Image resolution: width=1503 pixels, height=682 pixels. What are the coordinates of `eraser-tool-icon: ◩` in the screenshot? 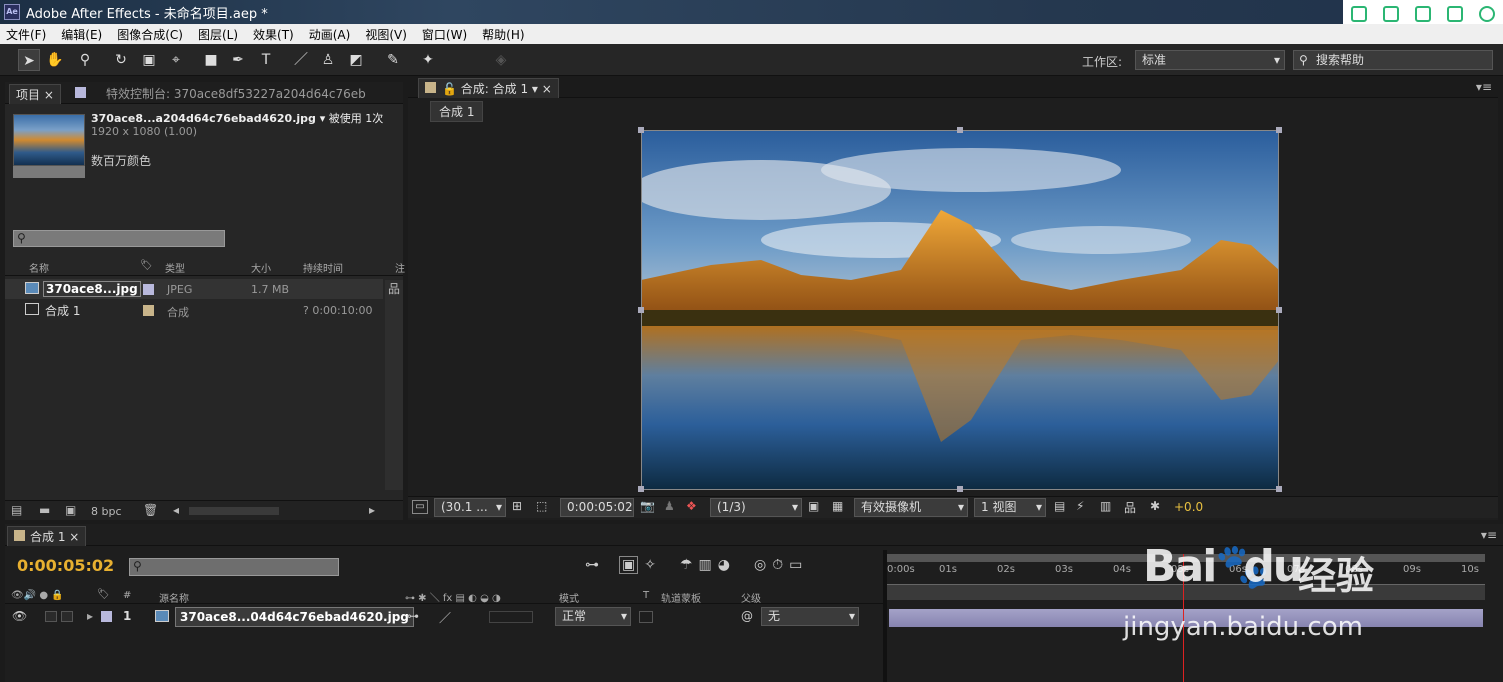 It's located at (356, 60).